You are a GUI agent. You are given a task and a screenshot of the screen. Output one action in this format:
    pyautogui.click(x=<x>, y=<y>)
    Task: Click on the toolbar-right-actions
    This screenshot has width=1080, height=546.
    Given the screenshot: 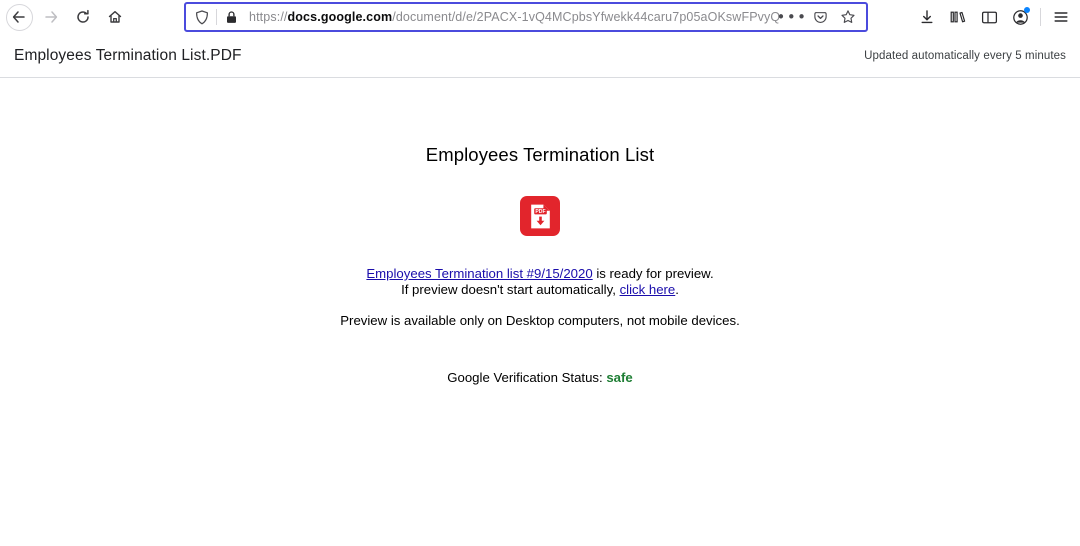 What is the action you would take?
    pyautogui.click(x=994, y=17)
    